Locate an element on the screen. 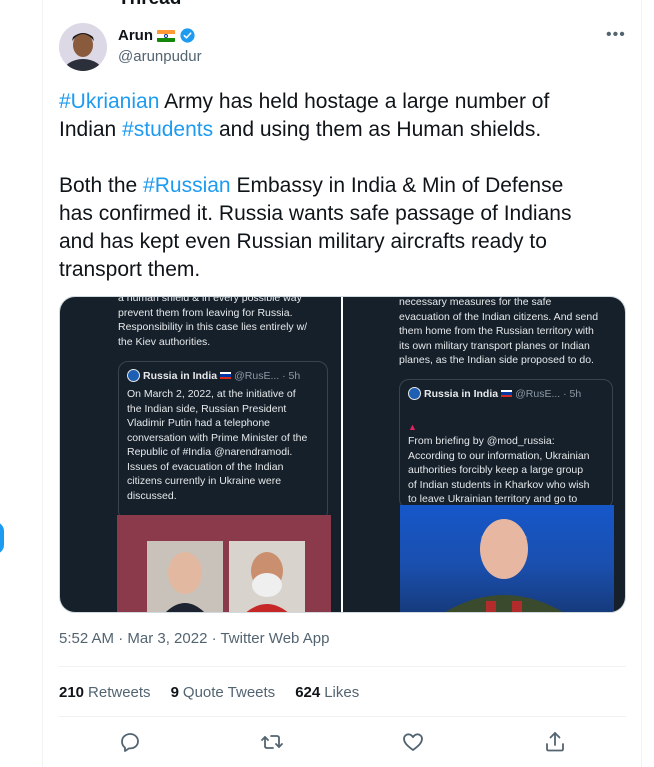 Image resolution: width=654 pixels, height=767 pixels. tweet-actions is located at coordinates (342, 742).